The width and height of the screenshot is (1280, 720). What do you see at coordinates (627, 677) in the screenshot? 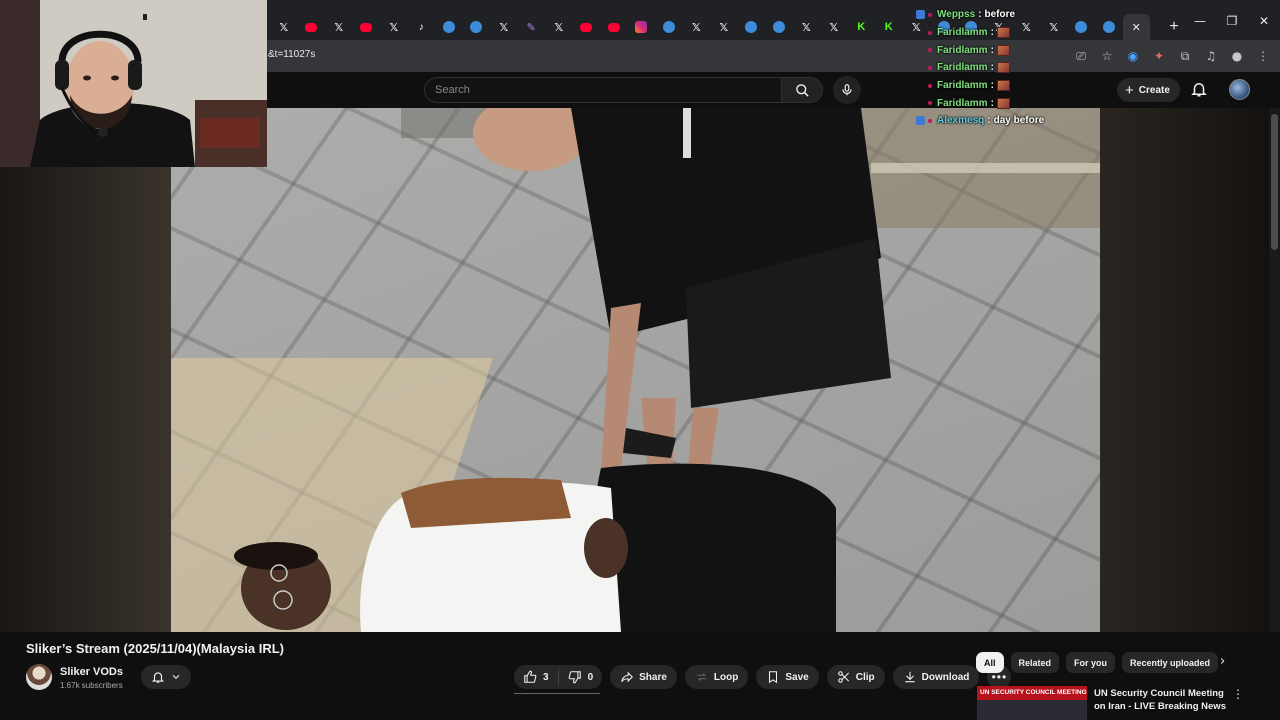
I see `share-icon` at bounding box center [627, 677].